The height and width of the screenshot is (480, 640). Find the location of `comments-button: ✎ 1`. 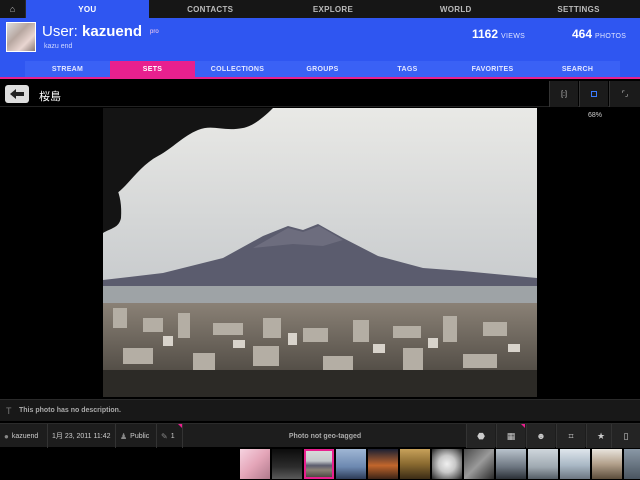

comments-button: ✎ 1 is located at coordinates (170, 436).